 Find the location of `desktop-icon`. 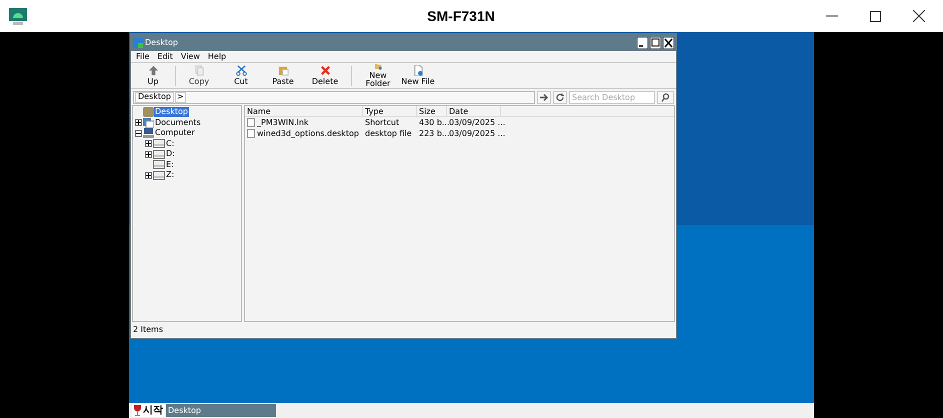

desktop-icon is located at coordinates (148, 112).